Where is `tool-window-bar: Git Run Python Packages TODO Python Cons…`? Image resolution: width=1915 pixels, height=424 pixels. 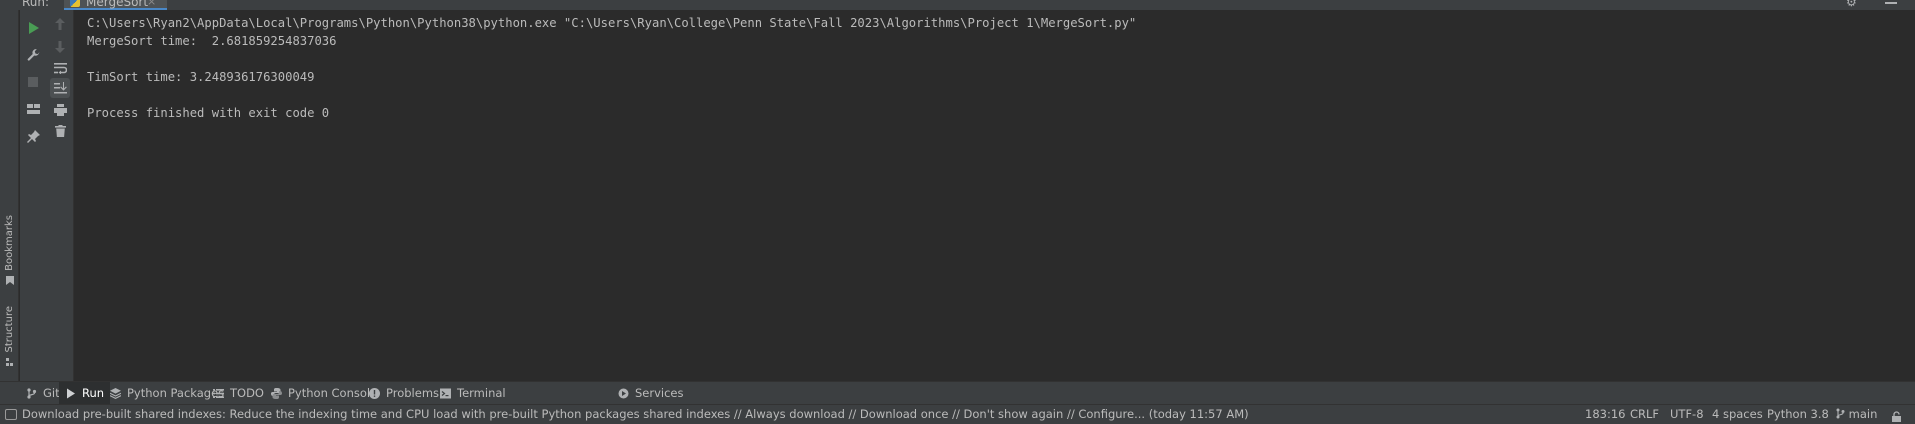
tool-window-bar: Git Run Python Packages TODO Python Cons… is located at coordinates (957, 392).